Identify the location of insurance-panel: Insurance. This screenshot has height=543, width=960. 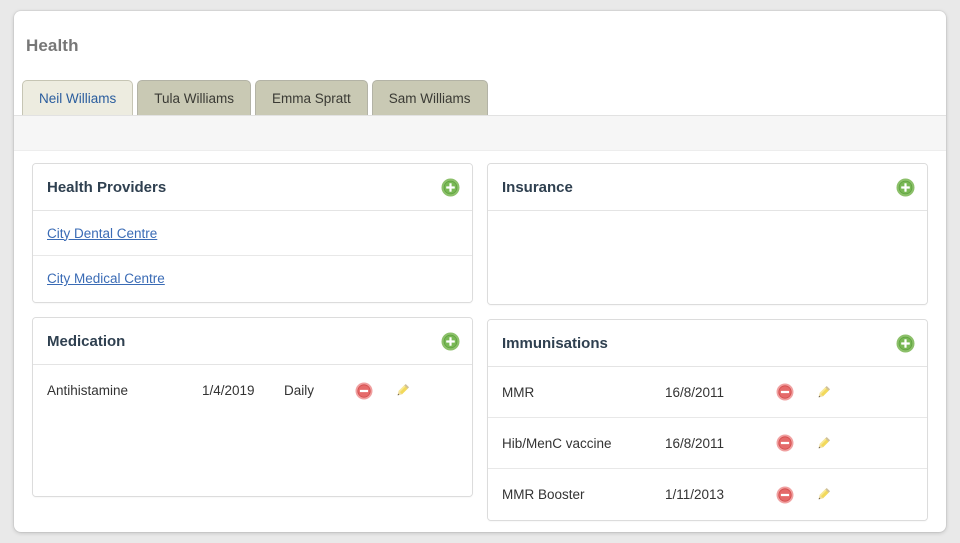
(707, 234).